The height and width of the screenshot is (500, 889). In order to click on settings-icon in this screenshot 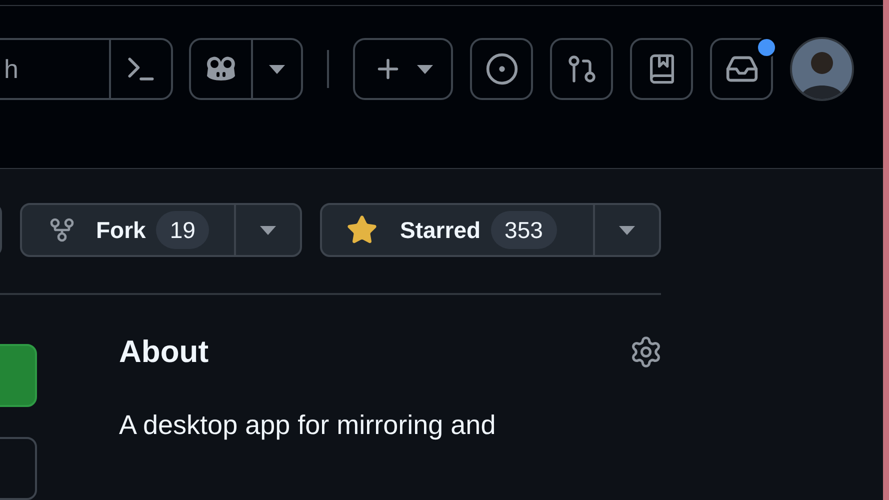, I will do `click(646, 352)`.